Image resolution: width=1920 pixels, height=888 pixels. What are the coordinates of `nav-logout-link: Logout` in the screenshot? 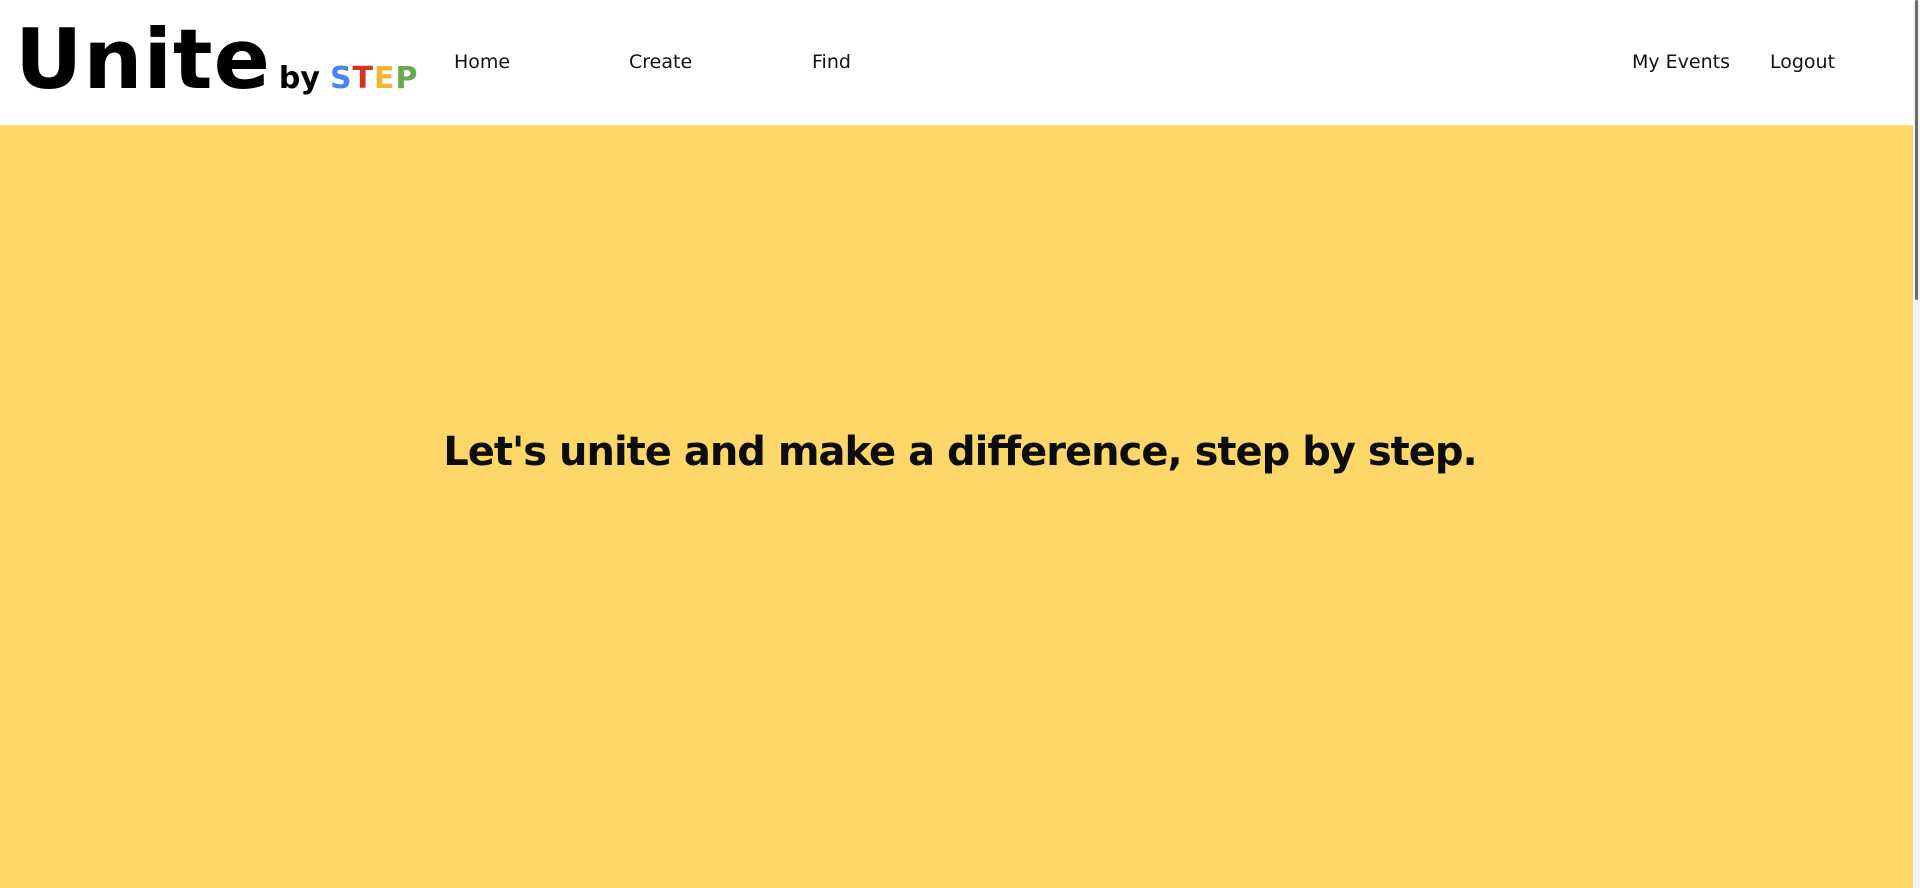 It's located at (1802, 62).